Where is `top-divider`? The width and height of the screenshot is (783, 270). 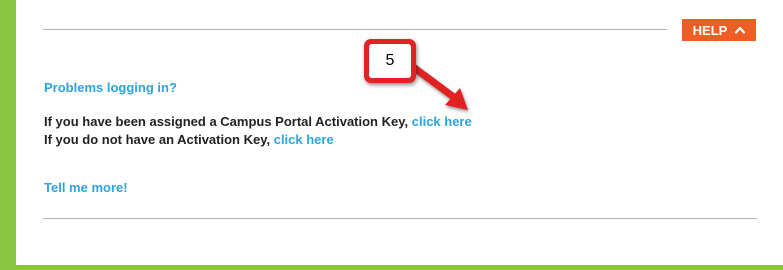
top-divider is located at coordinates (355, 29).